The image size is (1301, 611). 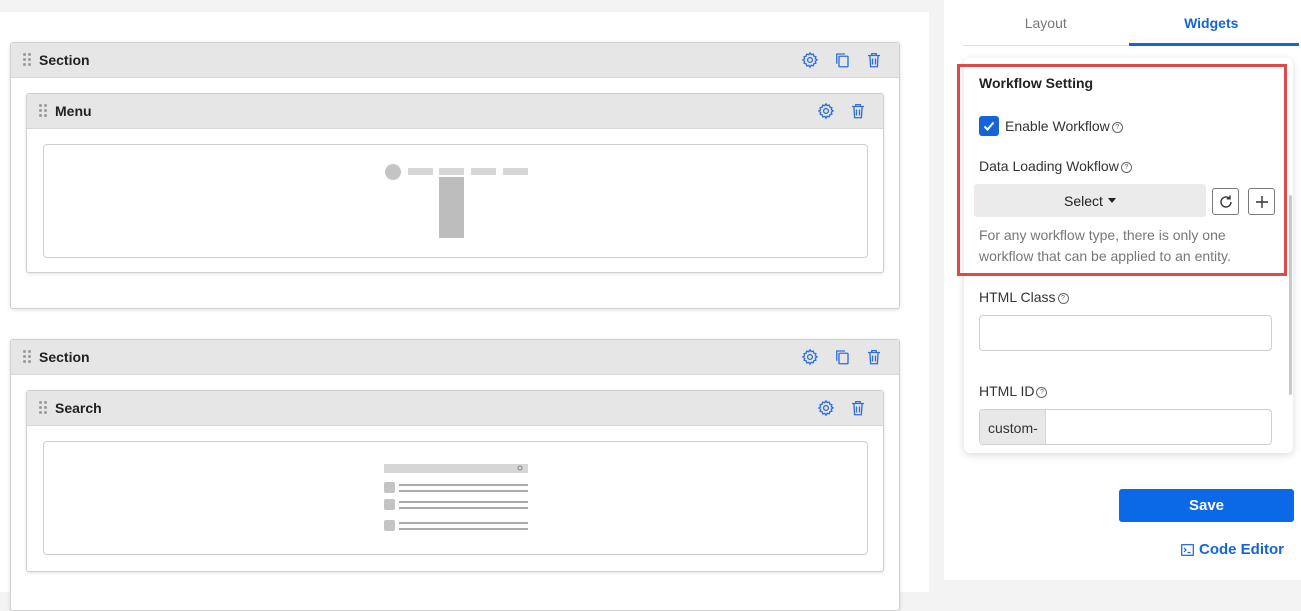 What do you see at coordinates (1049, 166) in the screenshot?
I see `data-loading-workflow-label: Data Loading Wokflow` at bounding box center [1049, 166].